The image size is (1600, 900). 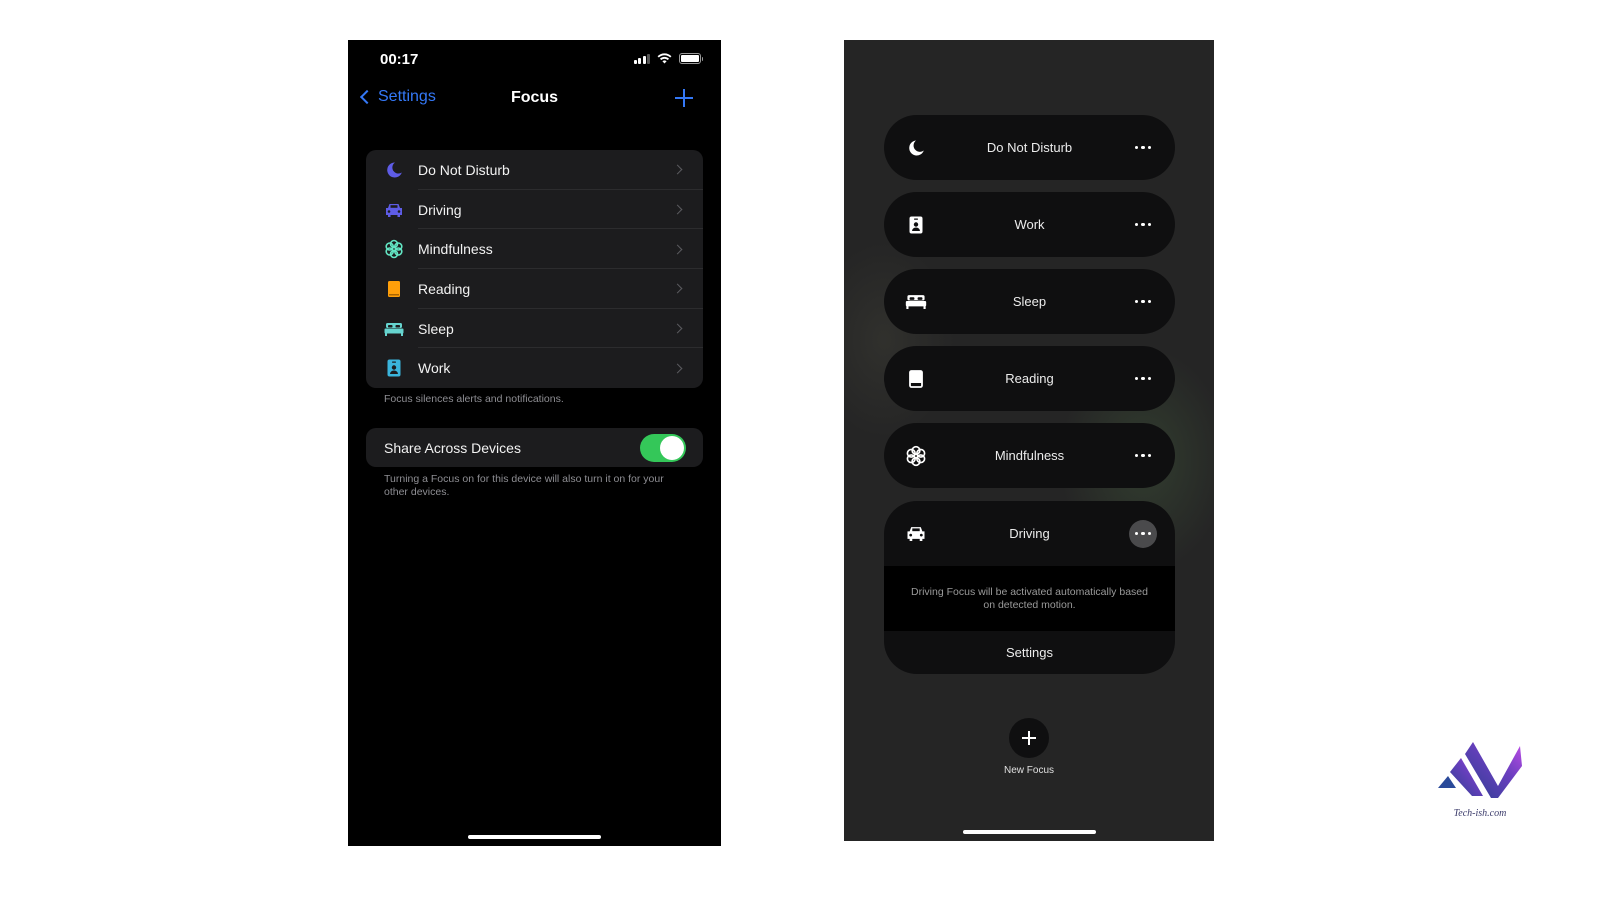 I want to click on focus-item-work: Work, so click(x=534, y=368).